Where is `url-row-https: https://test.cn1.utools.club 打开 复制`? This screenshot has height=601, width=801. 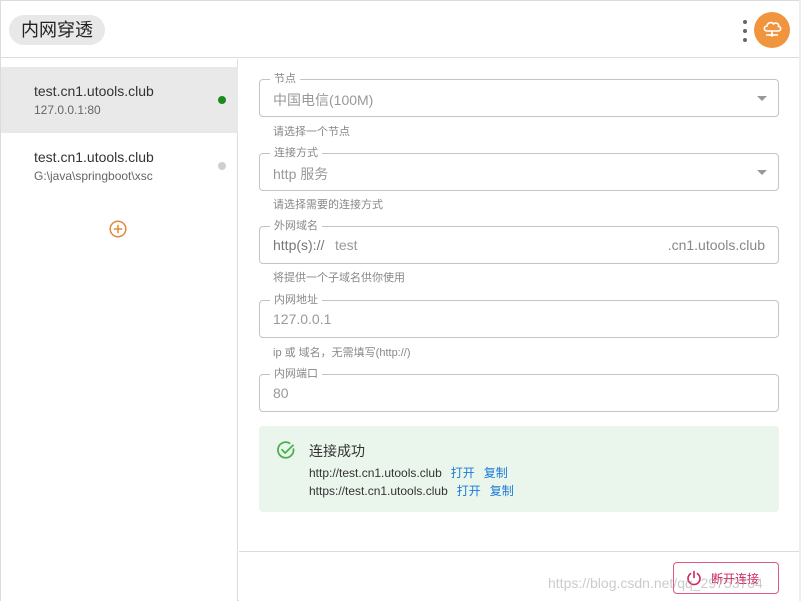
url-row-https: https://test.cn1.utools.club 打开 复制 is located at coordinates (411, 490).